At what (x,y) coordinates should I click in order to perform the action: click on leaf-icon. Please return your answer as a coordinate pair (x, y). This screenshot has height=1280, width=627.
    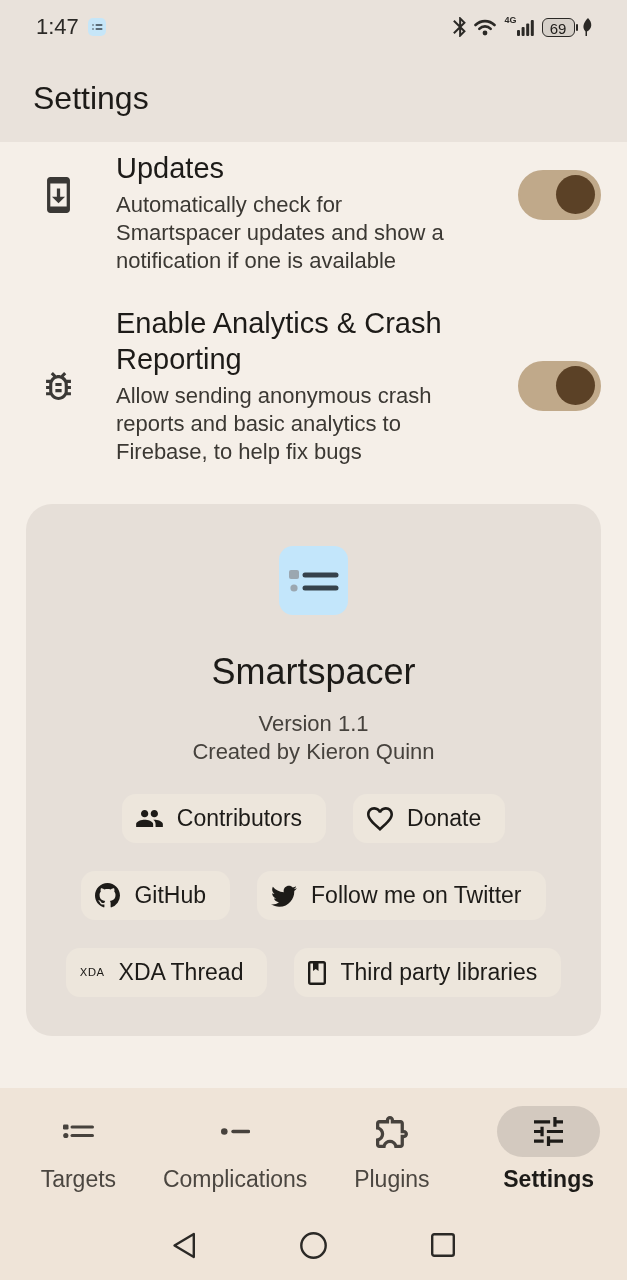
    Looking at the image, I should click on (587, 27).